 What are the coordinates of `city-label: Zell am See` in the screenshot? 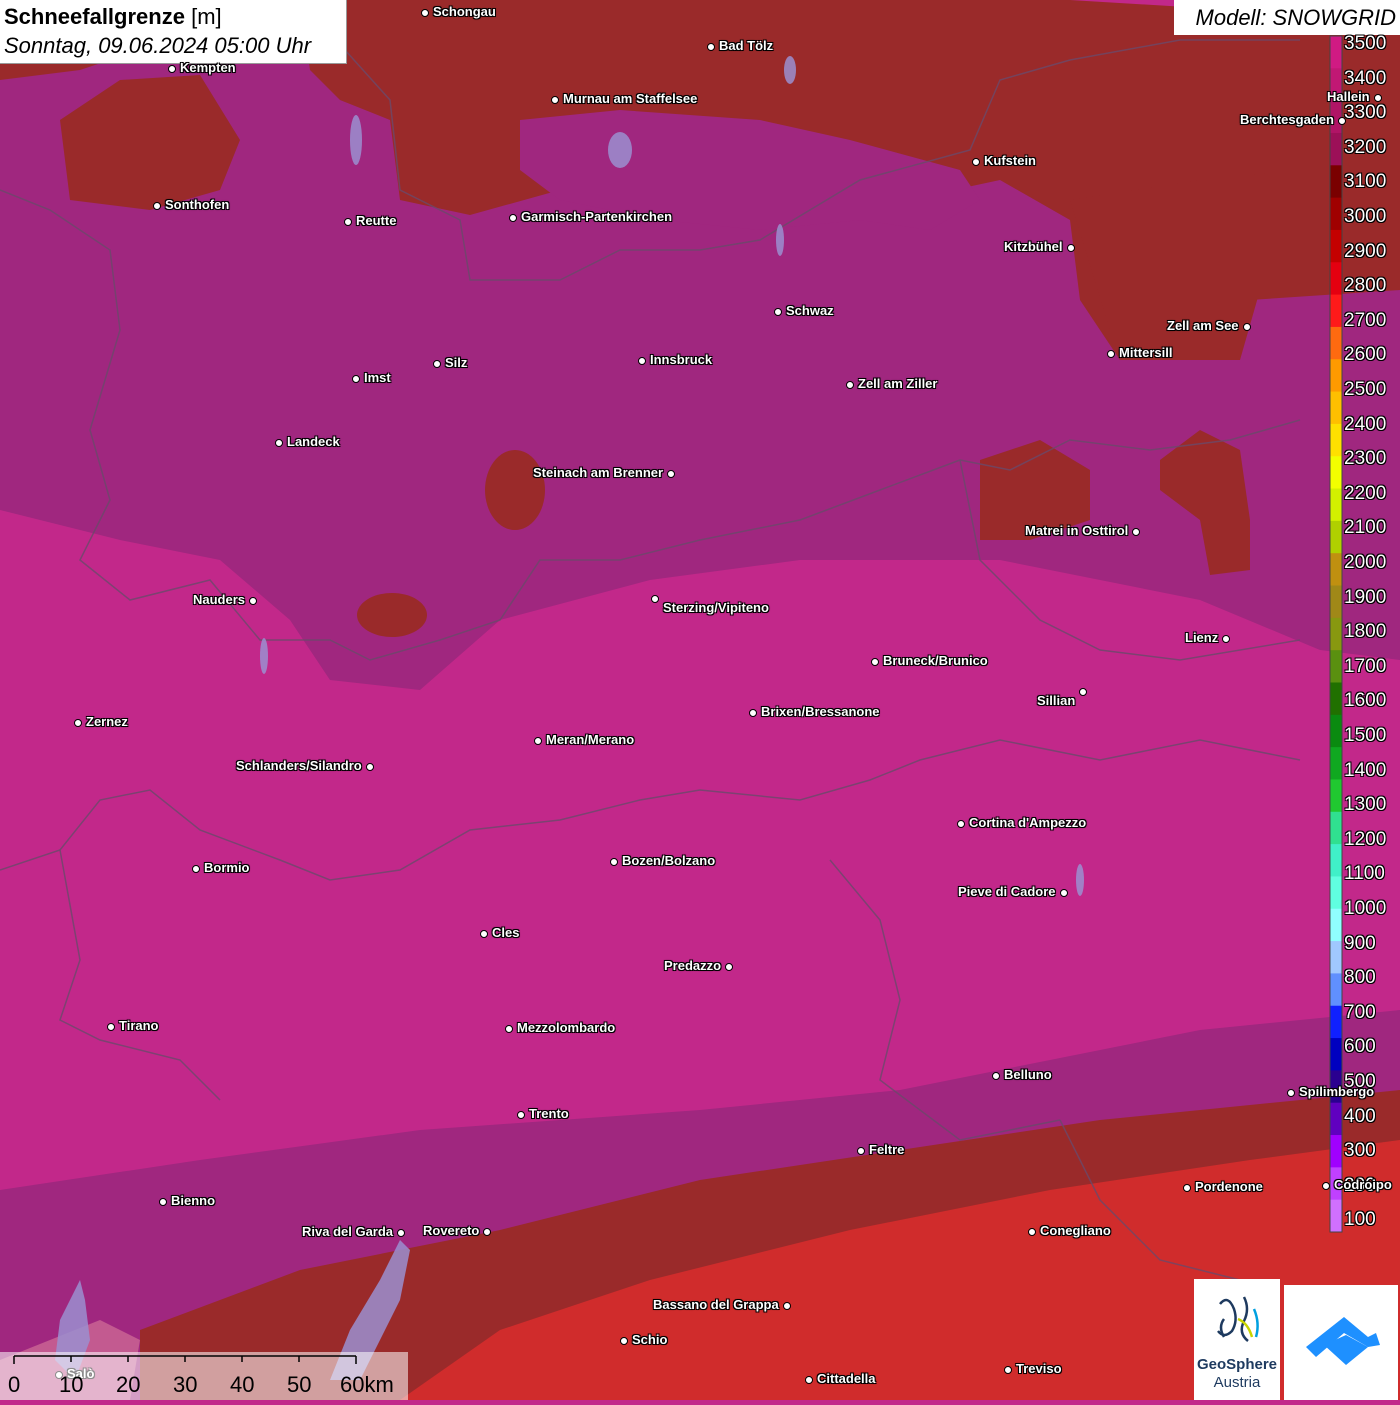 It's located at (1203, 325).